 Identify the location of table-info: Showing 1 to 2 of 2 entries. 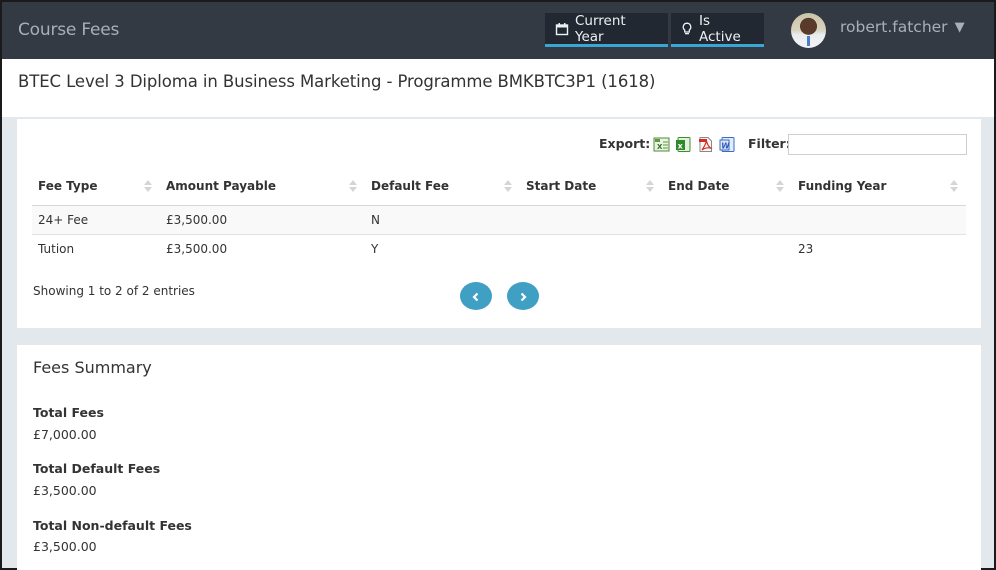
(114, 291).